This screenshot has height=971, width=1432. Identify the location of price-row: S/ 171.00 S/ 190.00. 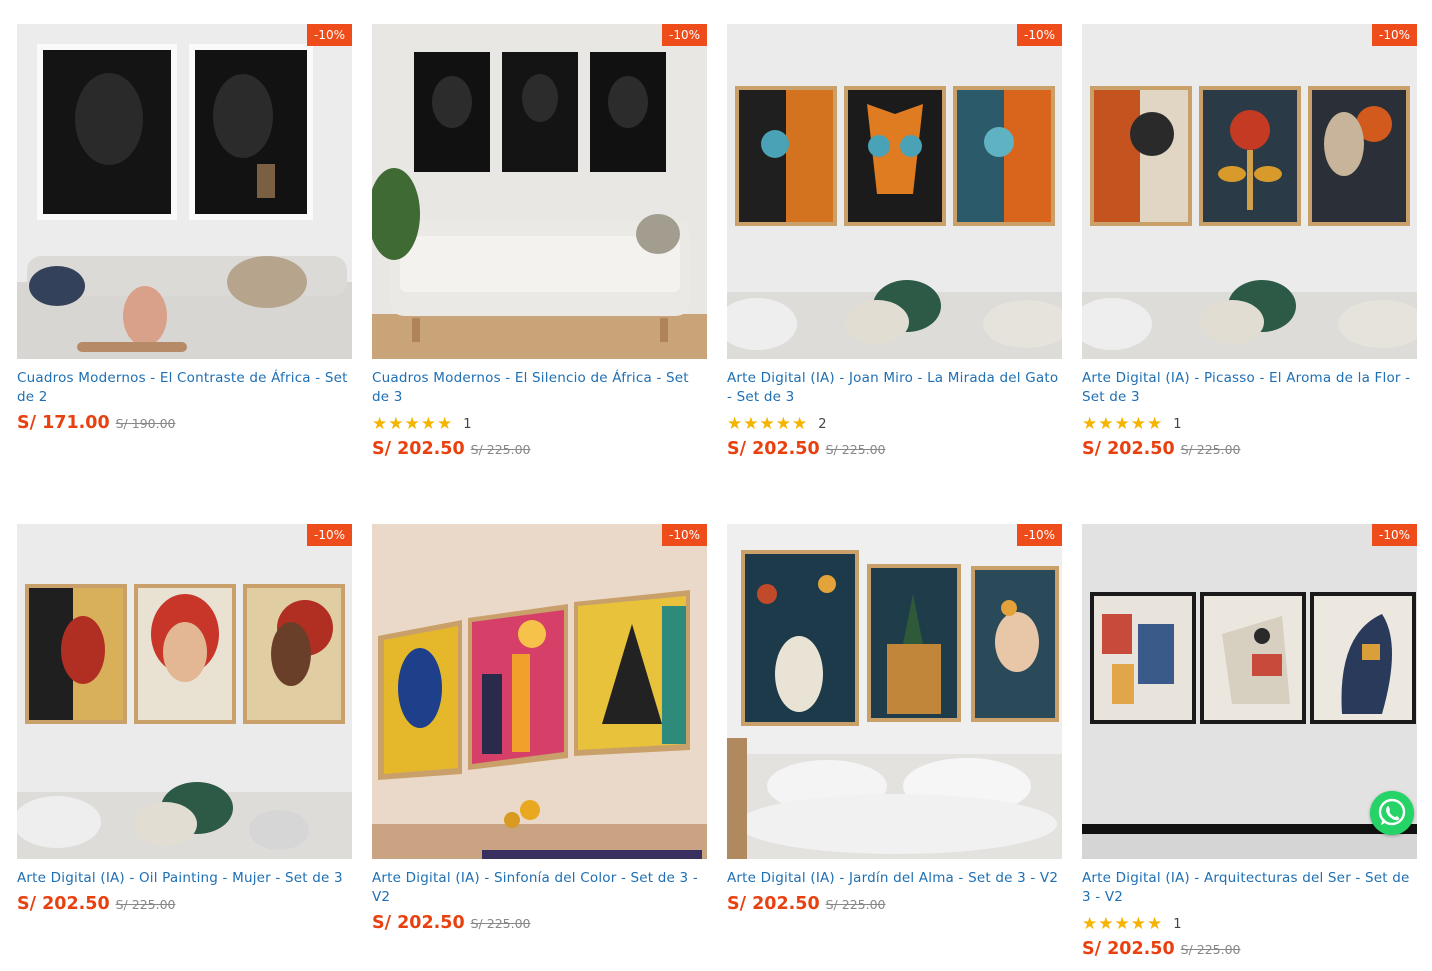
(184, 423).